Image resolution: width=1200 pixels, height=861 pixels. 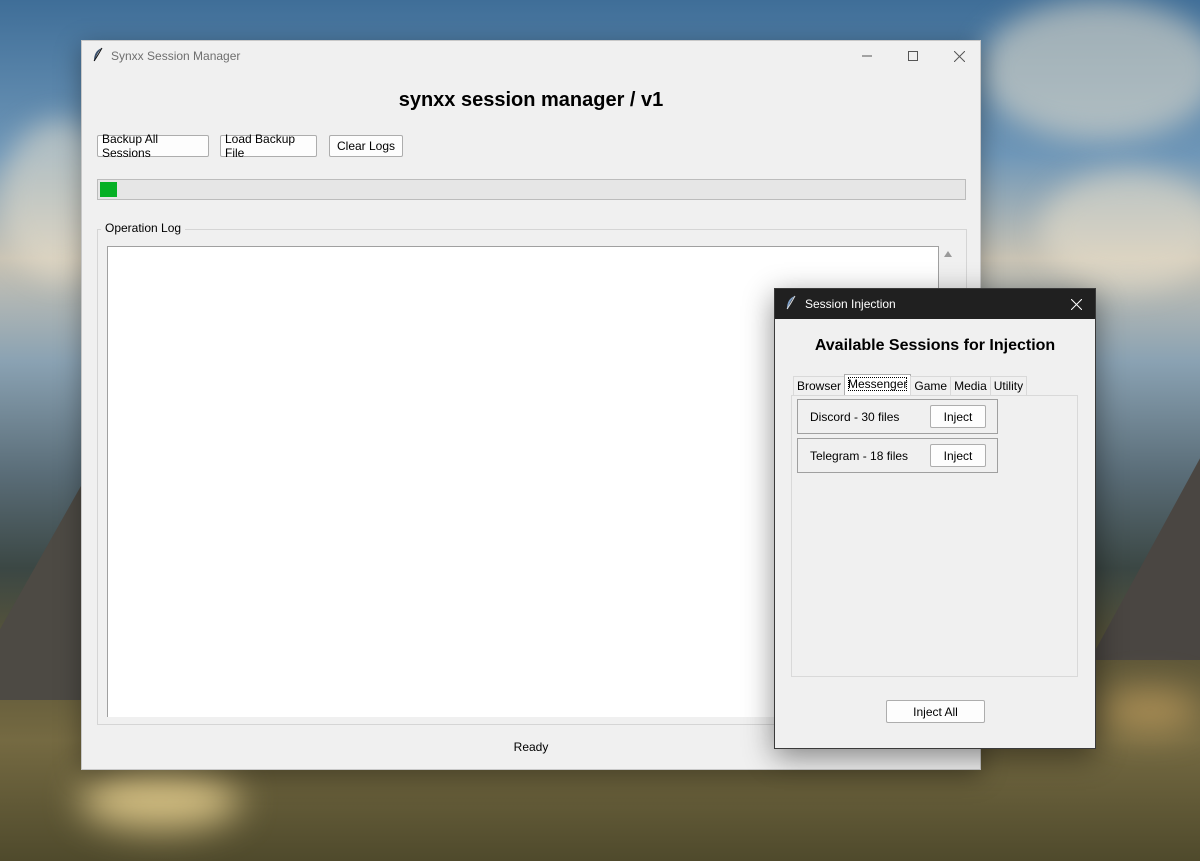 I want to click on minimize-button, so click(x=867, y=56).